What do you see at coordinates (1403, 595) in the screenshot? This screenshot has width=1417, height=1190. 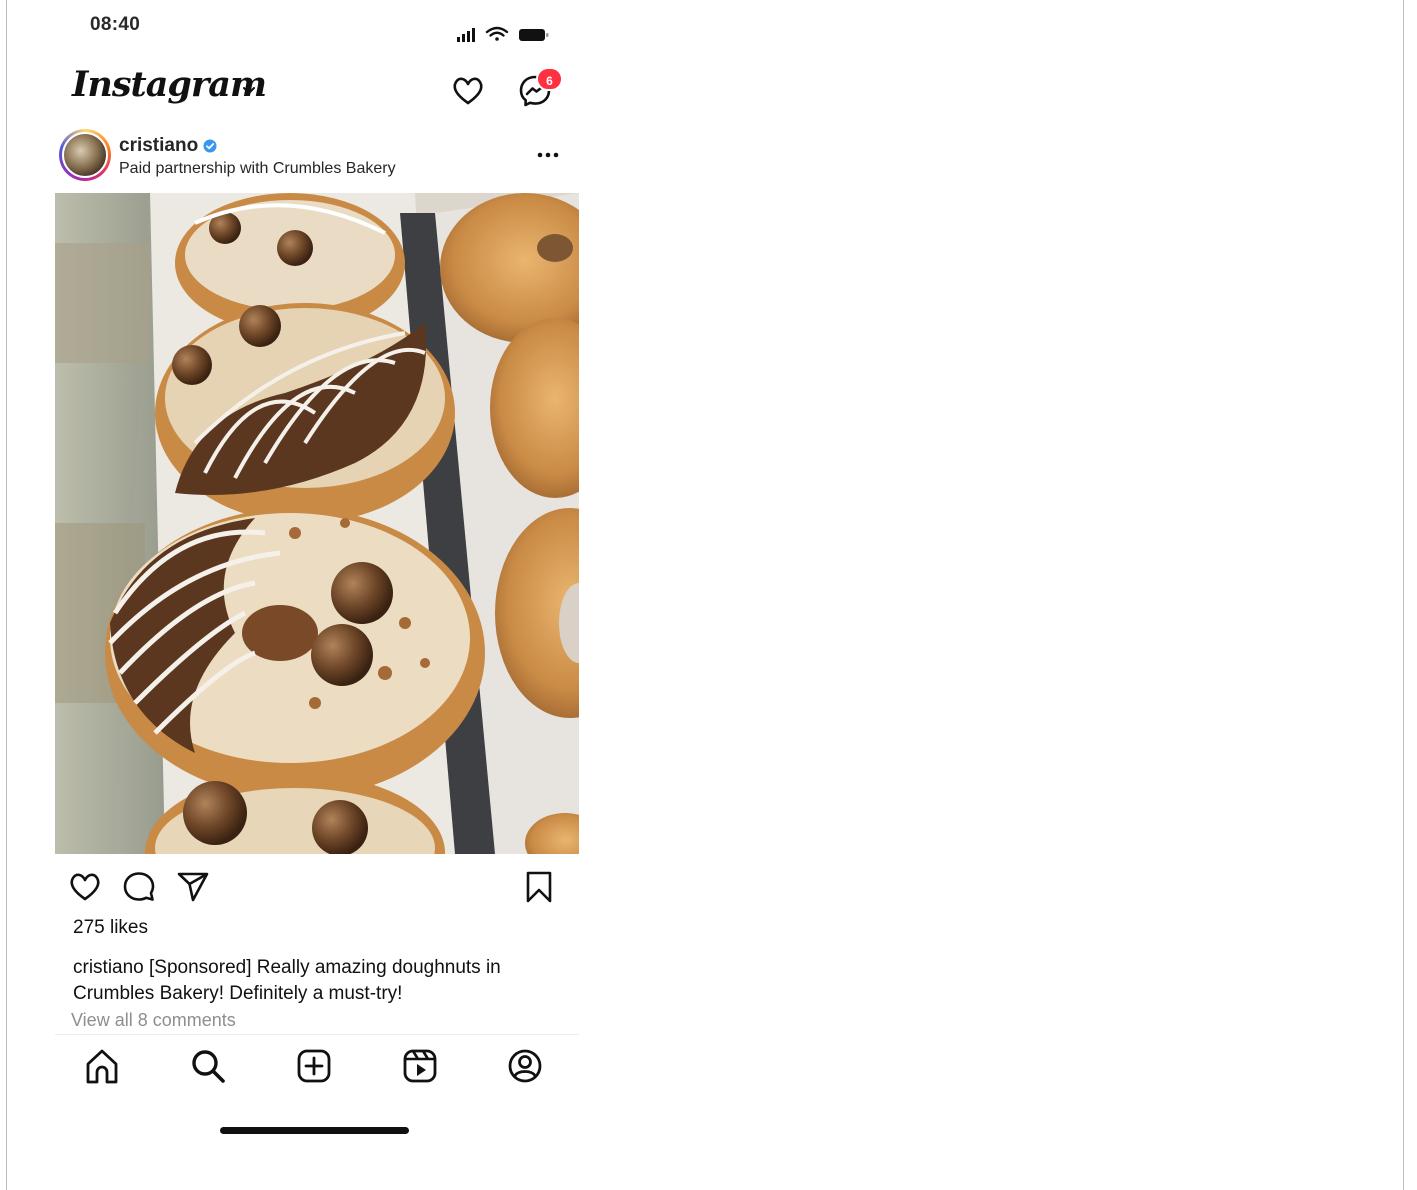 I see `frame-border-right` at bounding box center [1403, 595].